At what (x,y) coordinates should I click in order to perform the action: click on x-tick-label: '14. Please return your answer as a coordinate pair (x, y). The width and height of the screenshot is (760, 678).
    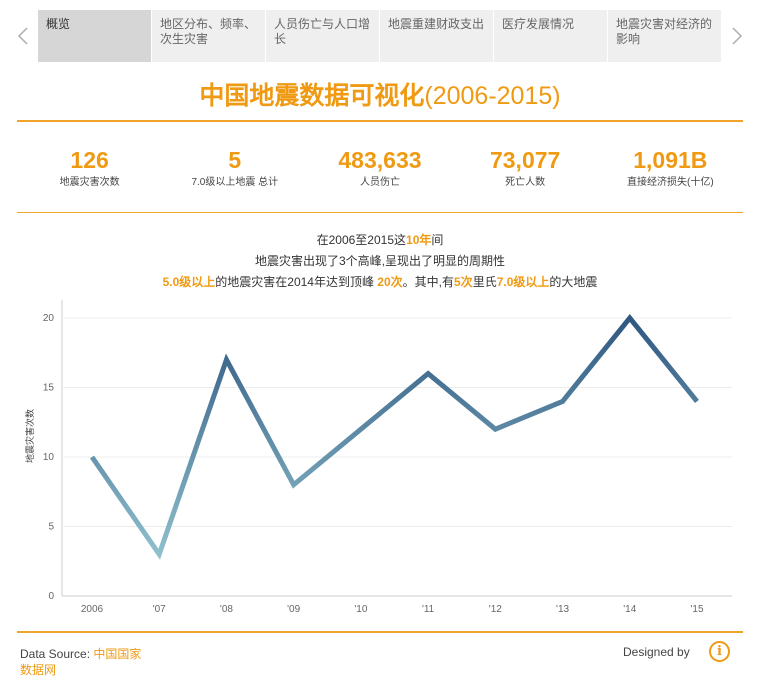
    Looking at the image, I should click on (629, 609).